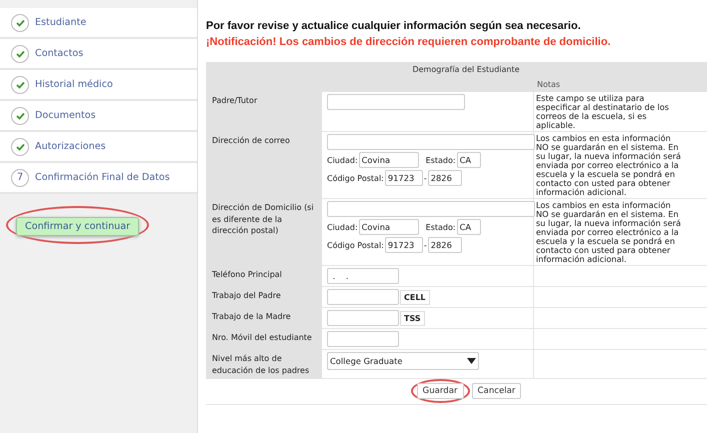 Image resolution: width=707 pixels, height=433 pixels. I want to click on confirm-button: Confirmar y continuar, so click(78, 226).